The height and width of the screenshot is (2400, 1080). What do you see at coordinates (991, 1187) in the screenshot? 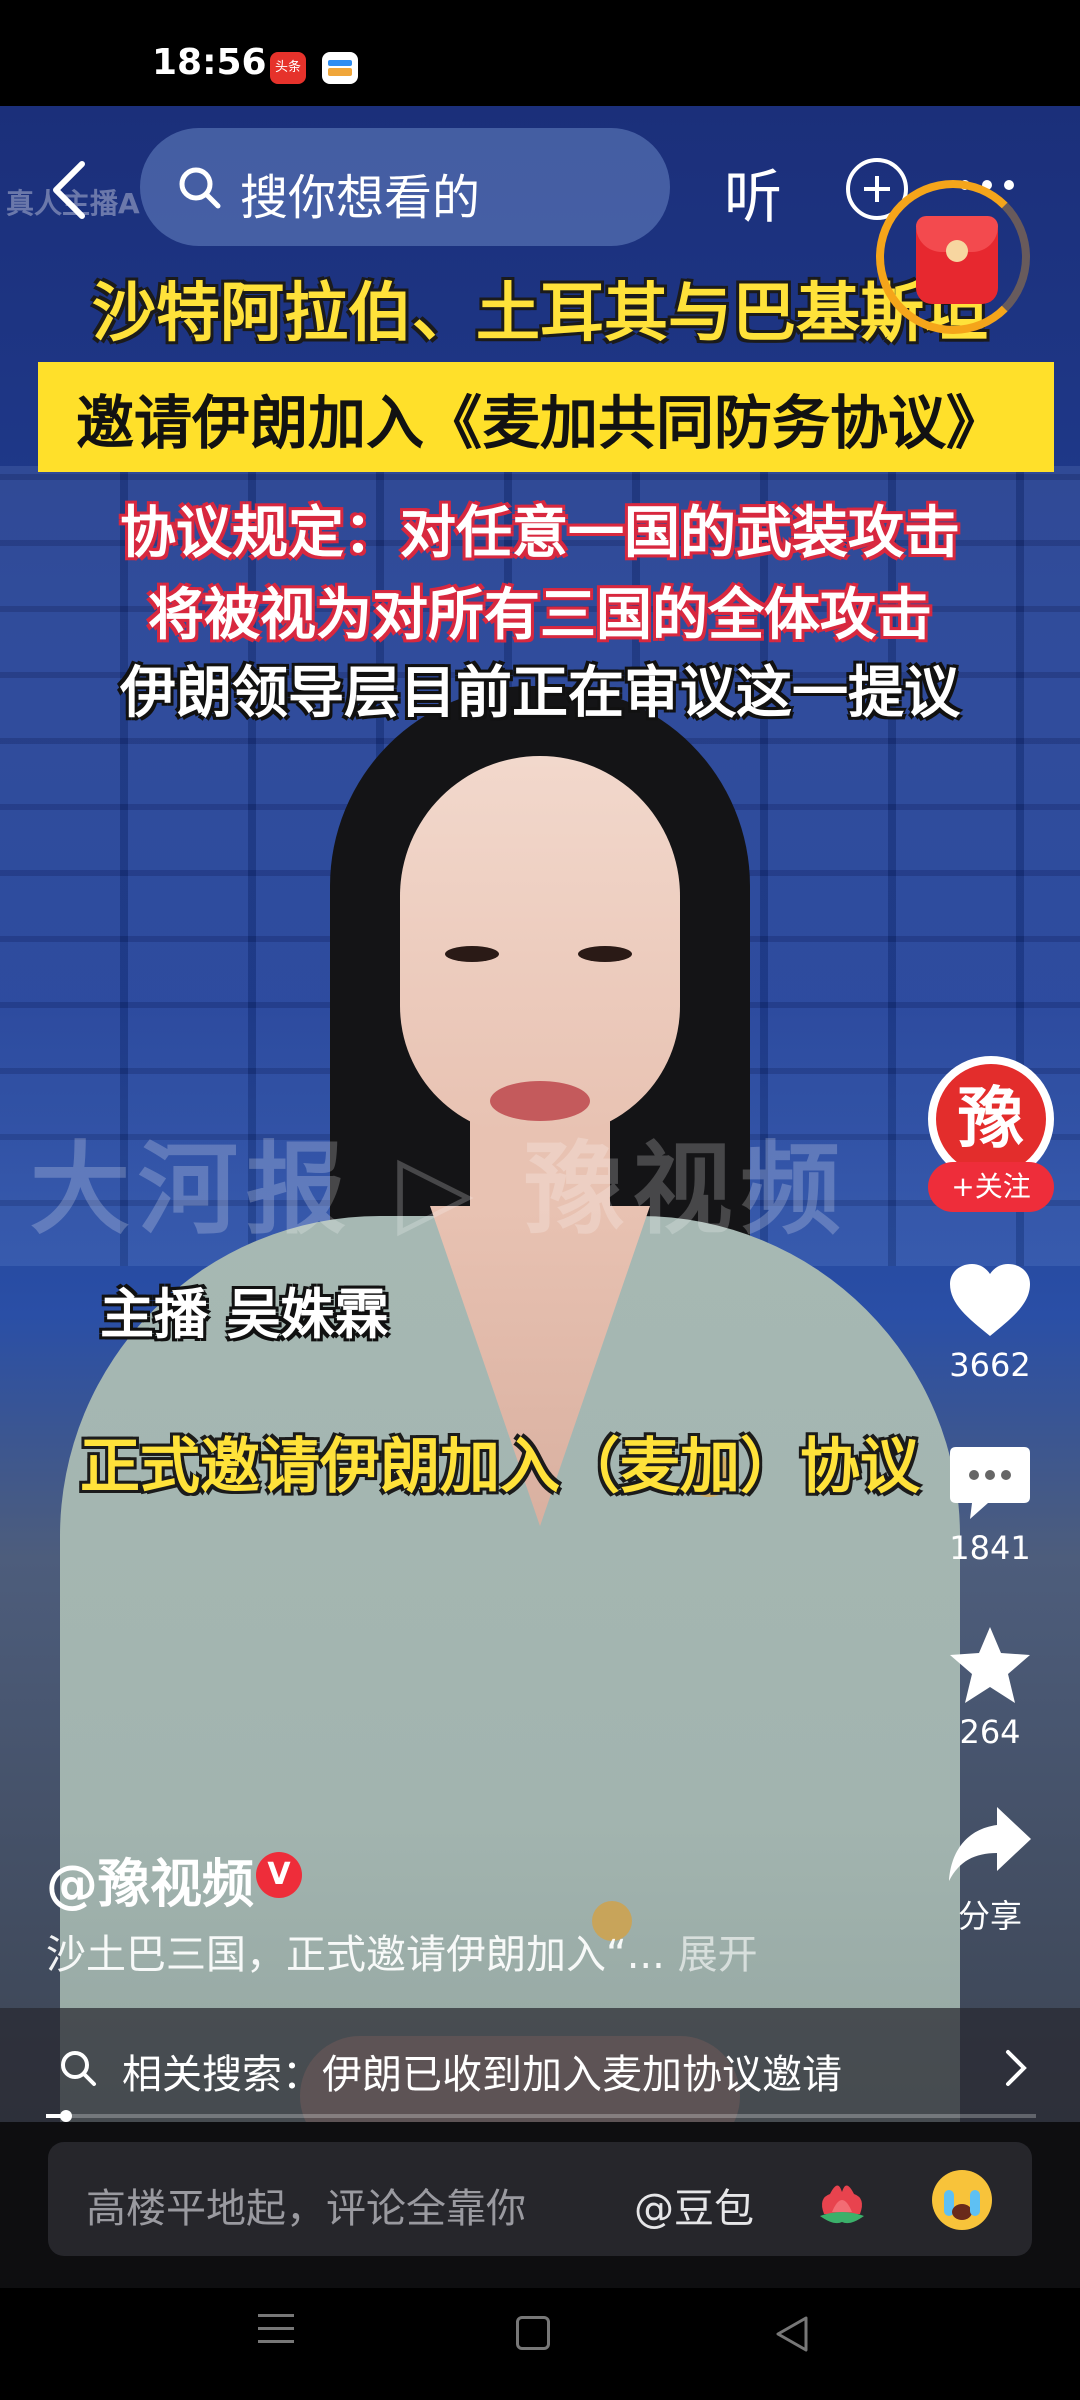
I see `follow-button: +关注` at bounding box center [991, 1187].